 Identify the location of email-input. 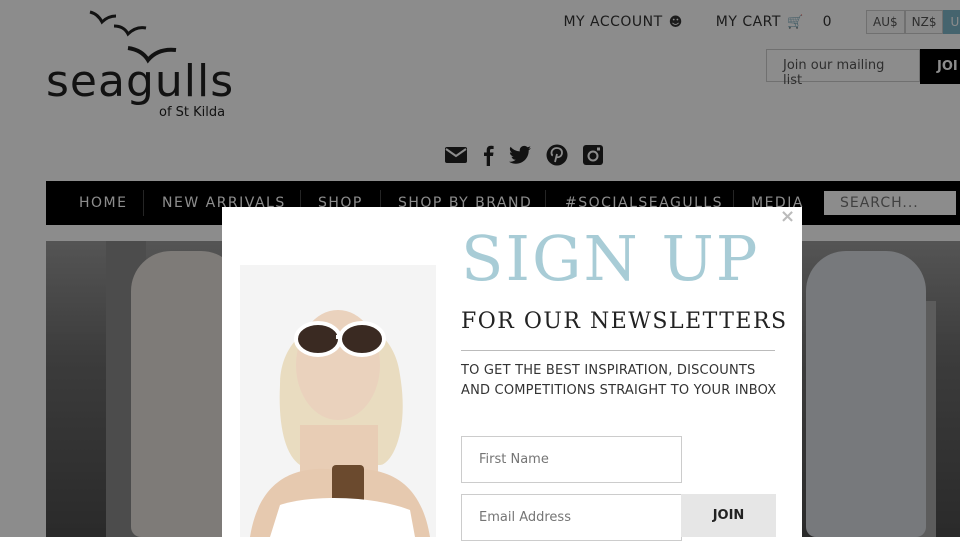
(571, 517).